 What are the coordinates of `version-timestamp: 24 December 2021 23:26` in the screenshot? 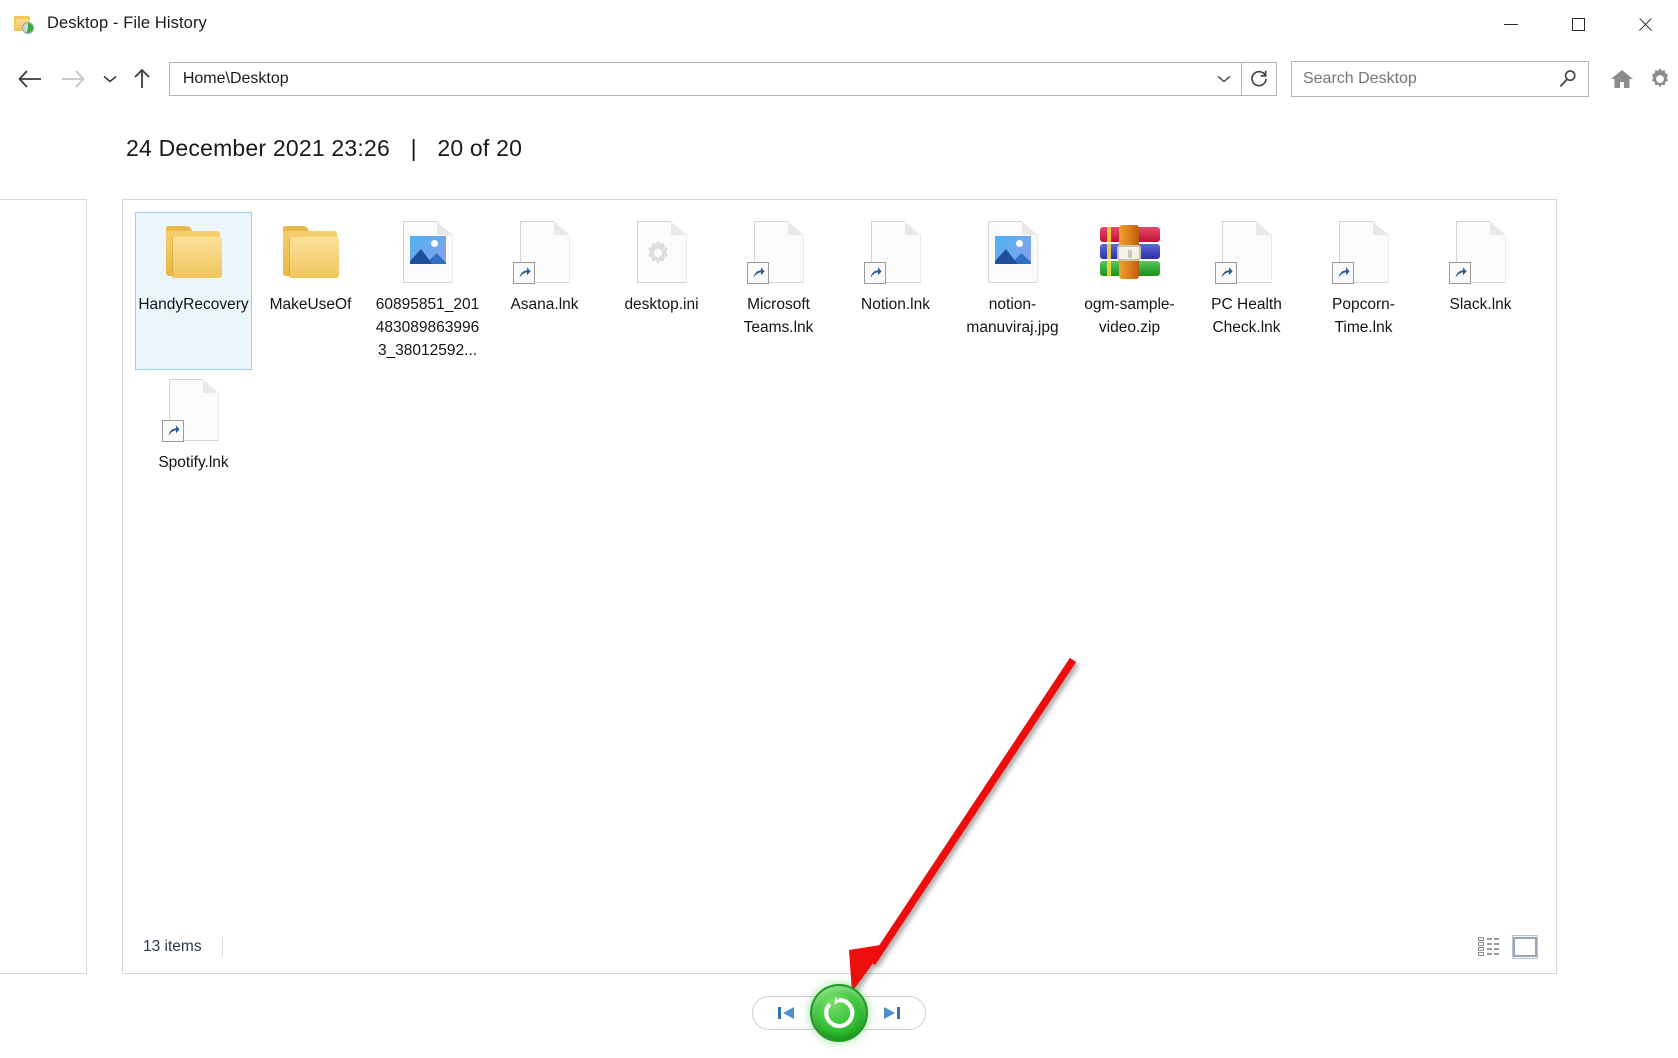 It's located at (258, 148).